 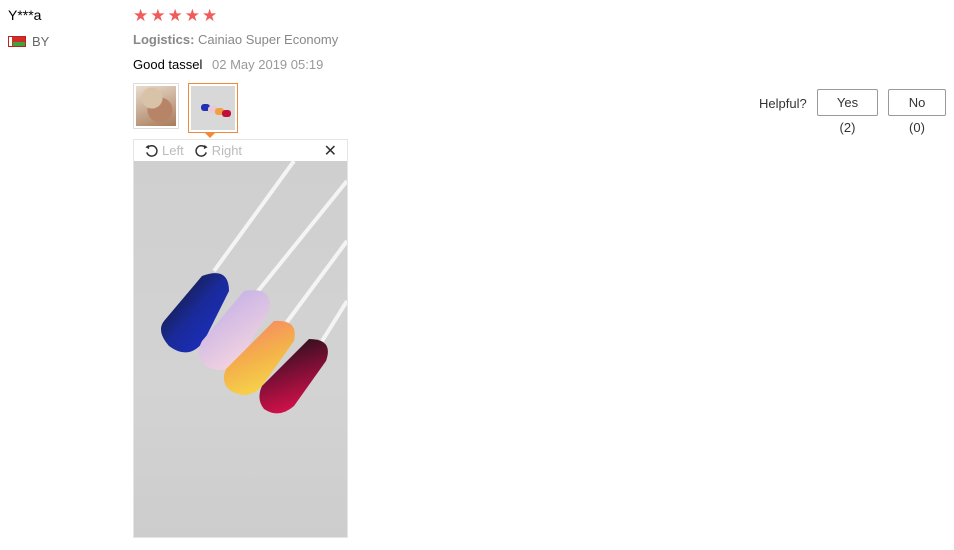 I want to click on helpful-yes-button: Yes (2), so click(x=847, y=112).